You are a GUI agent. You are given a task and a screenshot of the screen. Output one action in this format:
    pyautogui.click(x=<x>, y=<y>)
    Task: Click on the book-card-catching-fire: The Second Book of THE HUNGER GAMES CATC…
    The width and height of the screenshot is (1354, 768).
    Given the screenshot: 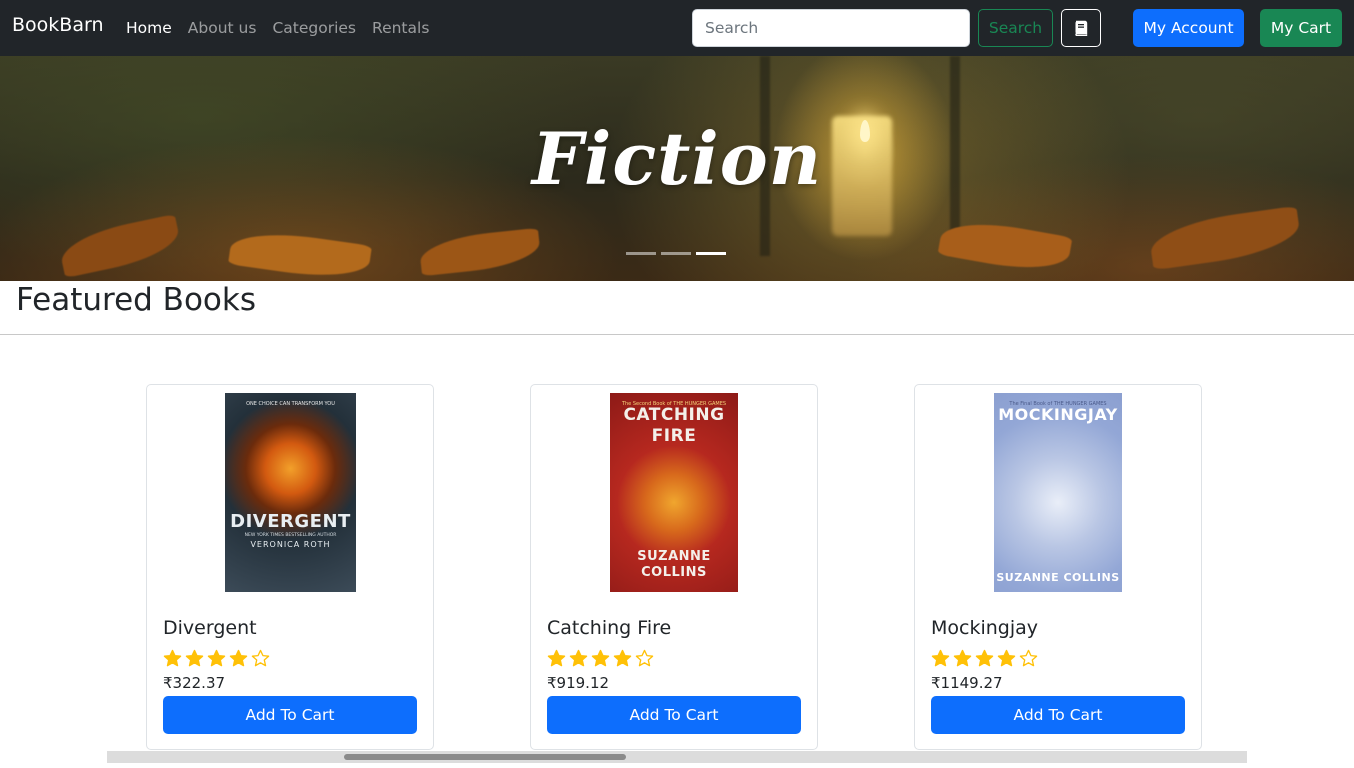 What is the action you would take?
    pyautogui.click(x=674, y=567)
    